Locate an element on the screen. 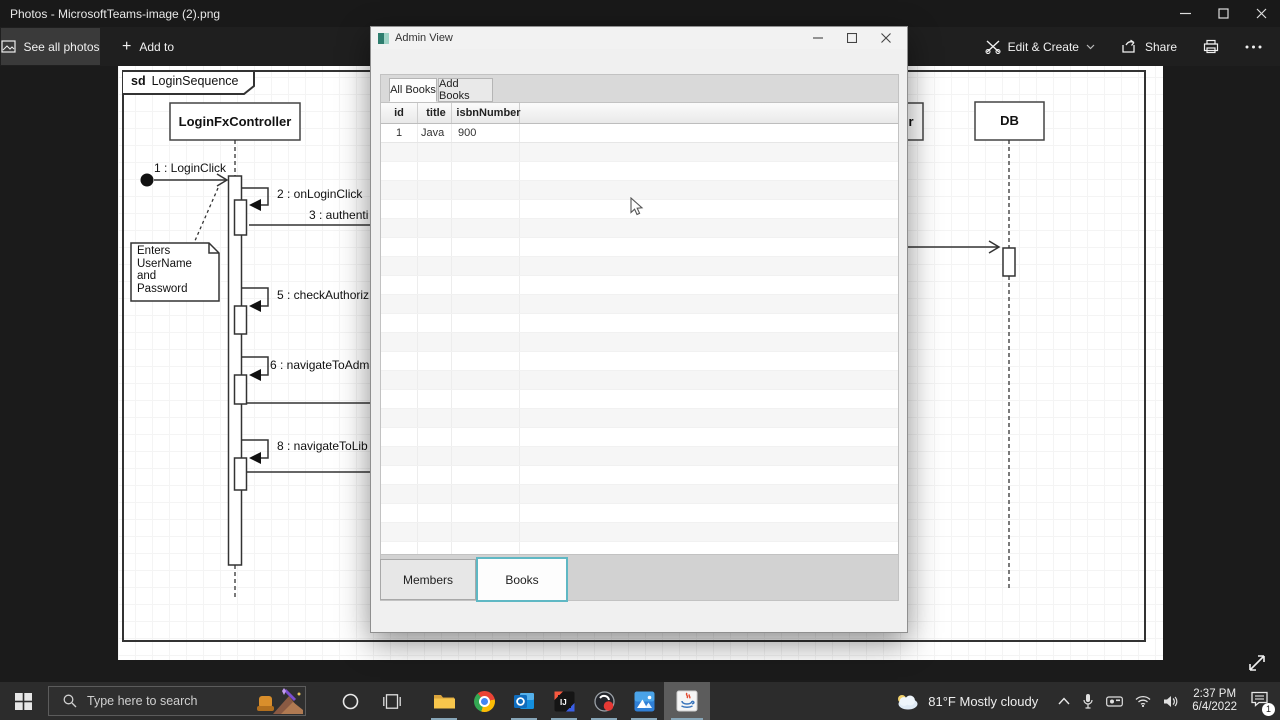 Image resolution: width=1280 pixels, height=720 pixels. tray-device-button is located at coordinates (1115, 701).